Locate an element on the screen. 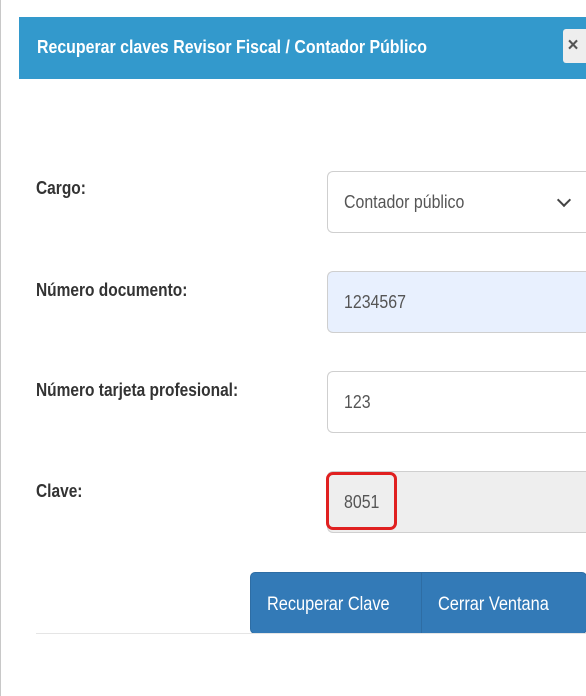 Image resolution: width=586 pixels, height=696 pixels. cargo-select: Contador público is located at coordinates (456, 202).